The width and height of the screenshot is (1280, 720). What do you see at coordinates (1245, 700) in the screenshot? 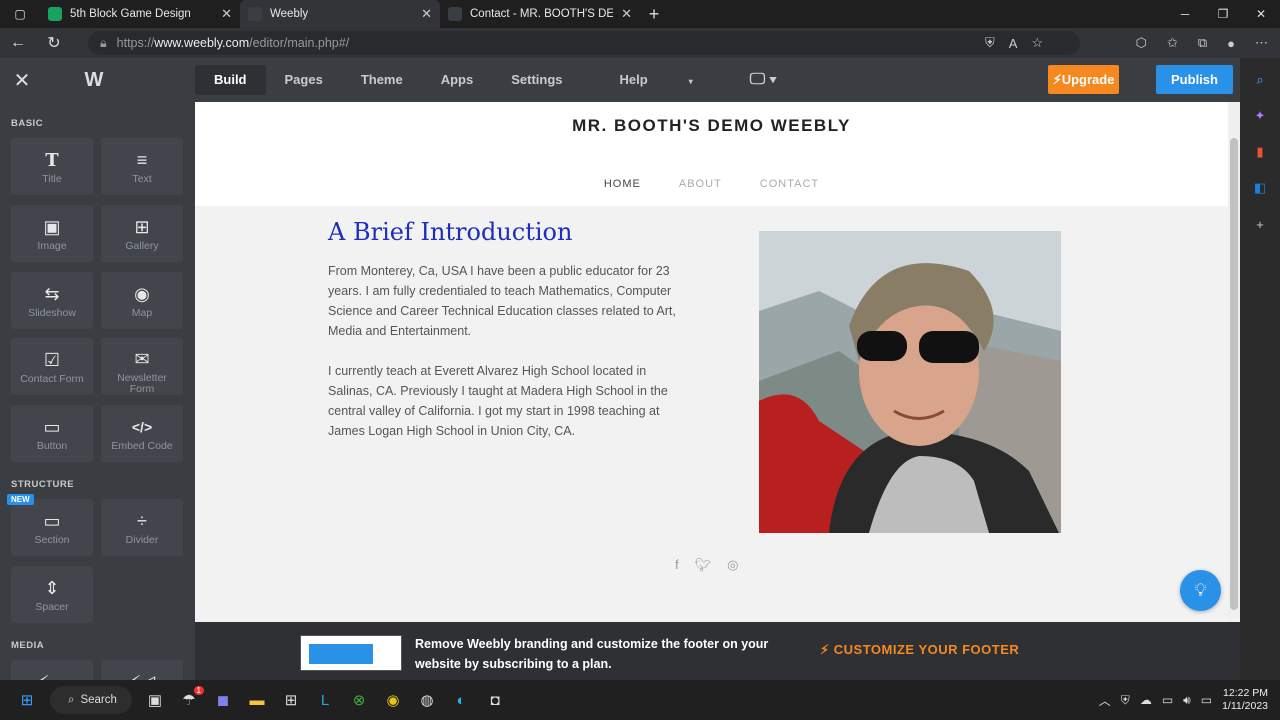
I see `clock: 12:22 PM 1/11/2023` at bounding box center [1245, 700].